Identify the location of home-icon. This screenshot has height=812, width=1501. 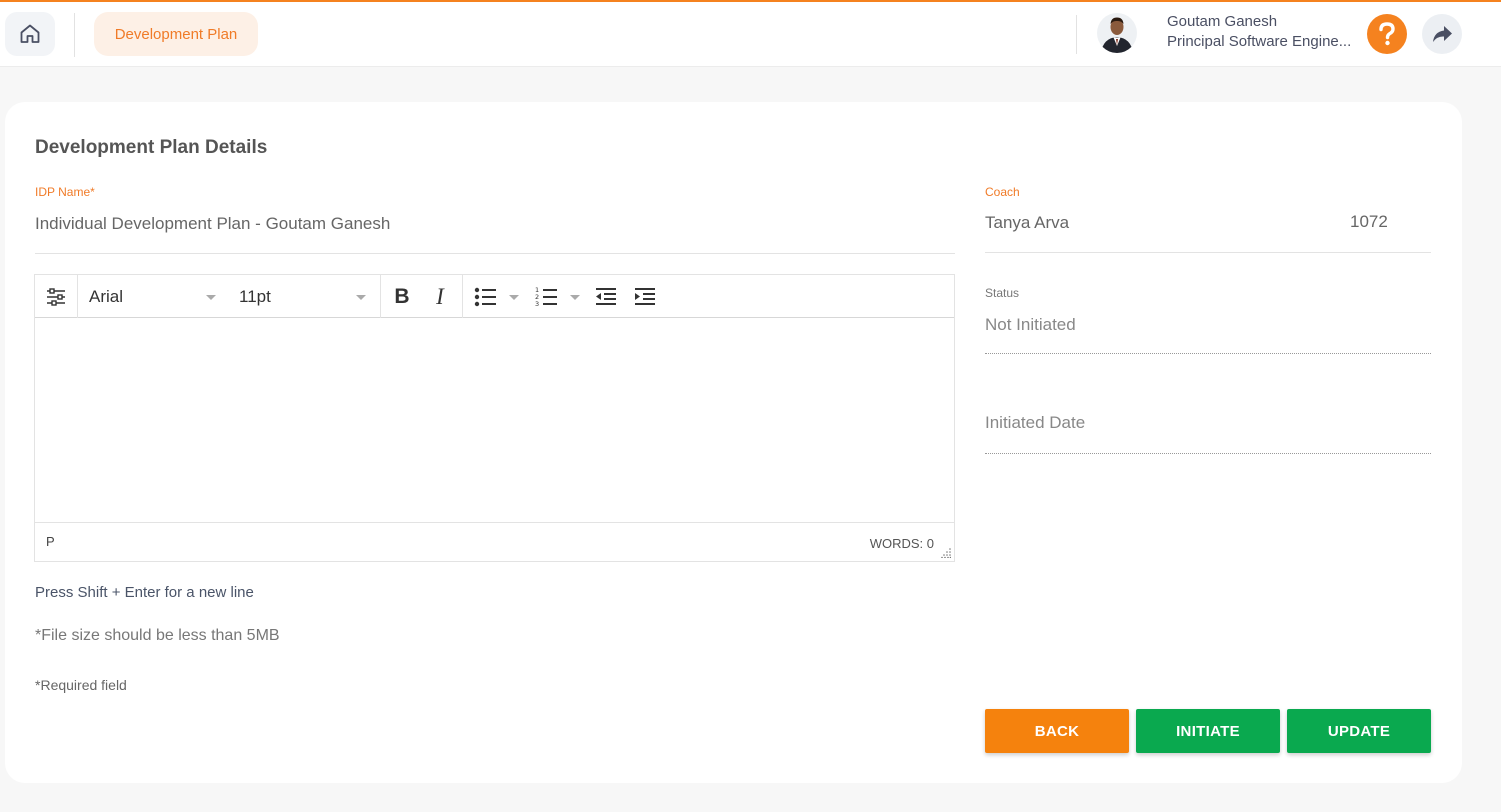
(30, 33).